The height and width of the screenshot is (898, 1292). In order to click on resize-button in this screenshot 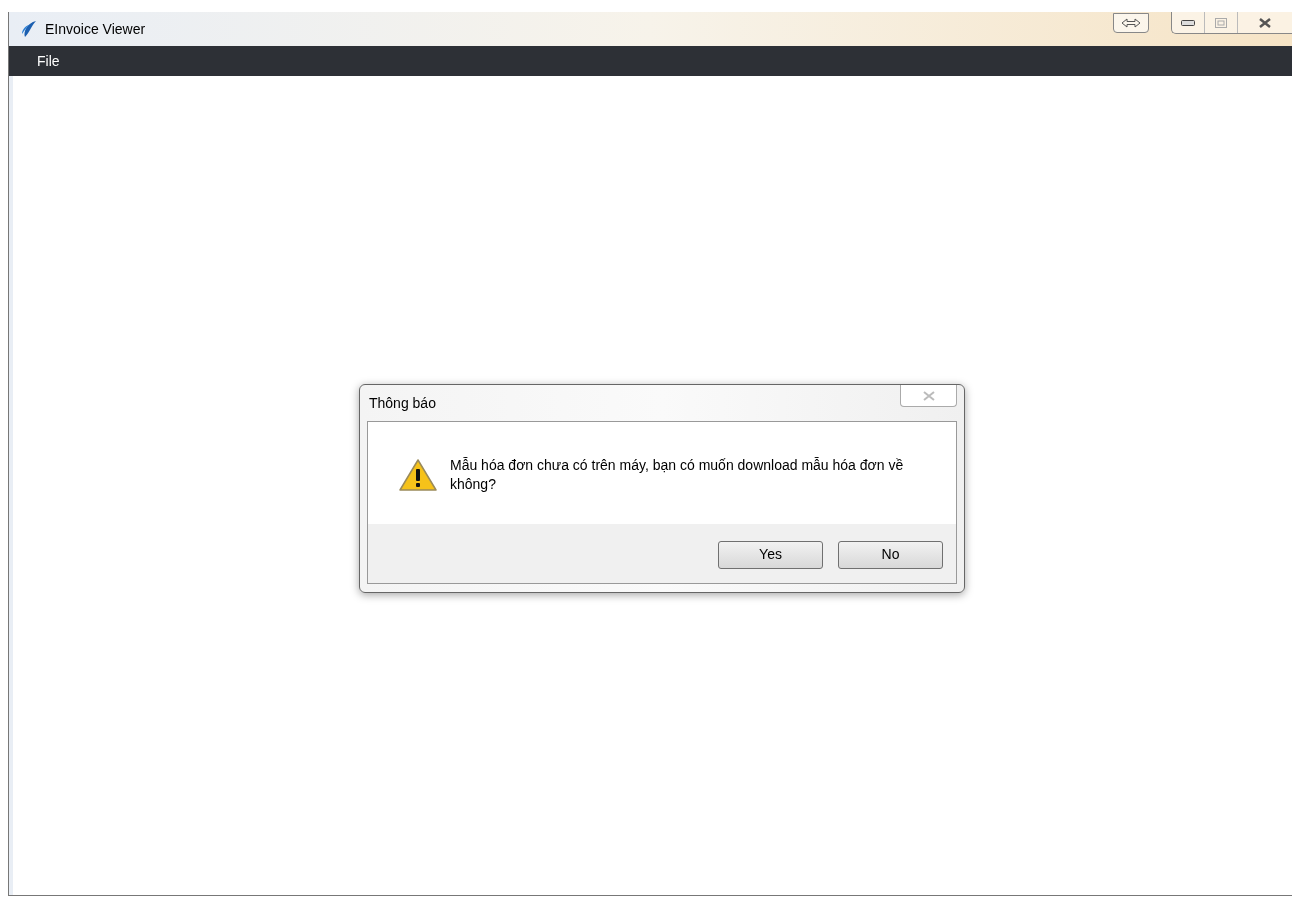, I will do `click(1131, 23)`.